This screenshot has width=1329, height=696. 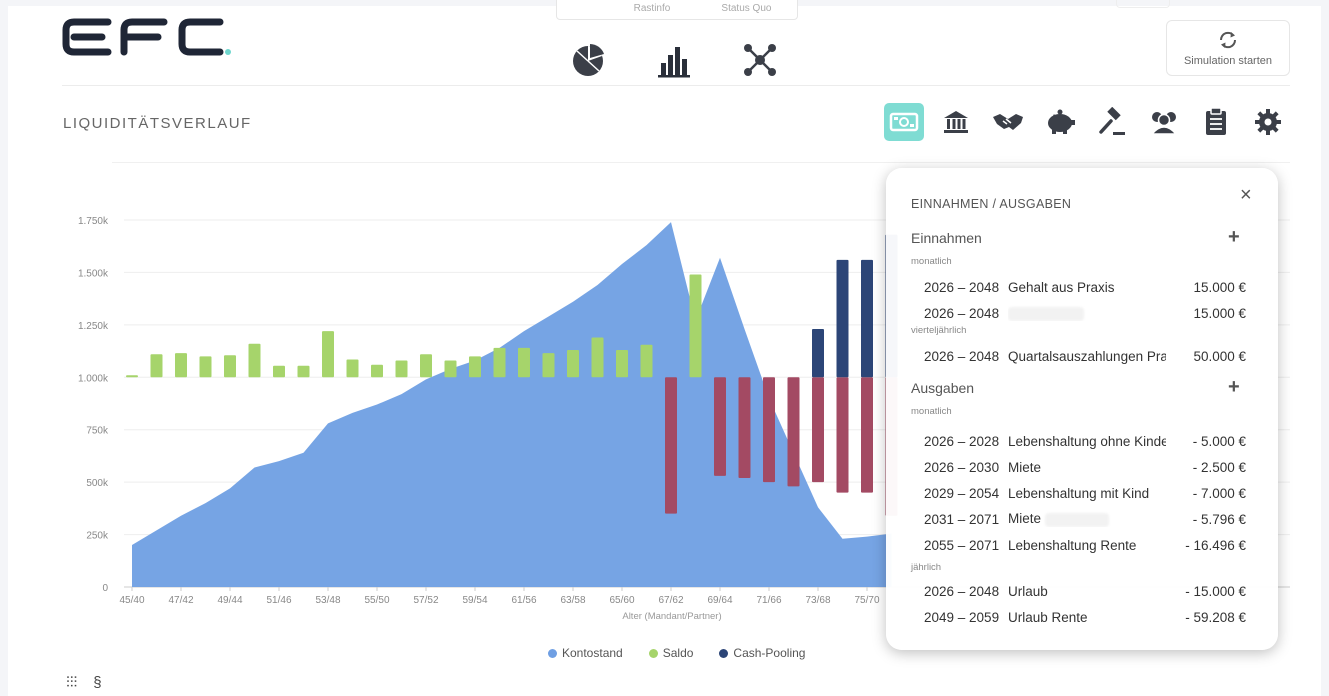 What do you see at coordinates (1061, 287) in the screenshot?
I see `row-label: Gehalt aus Praxis` at bounding box center [1061, 287].